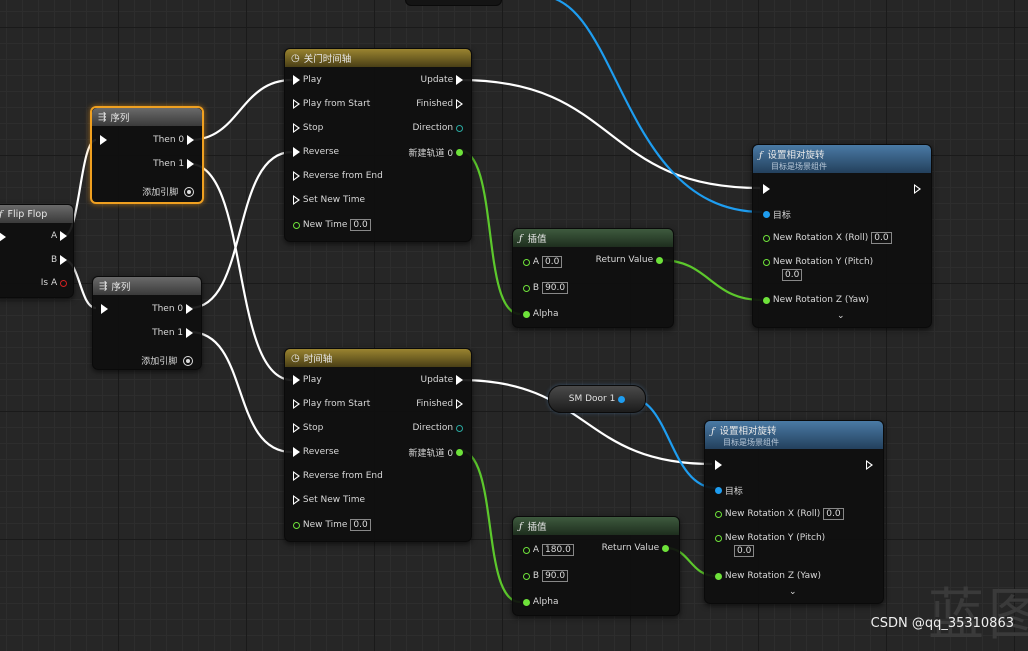  Describe the element at coordinates (545, 602) in the screenshot. I see `pin-label: Alpha` at that location.